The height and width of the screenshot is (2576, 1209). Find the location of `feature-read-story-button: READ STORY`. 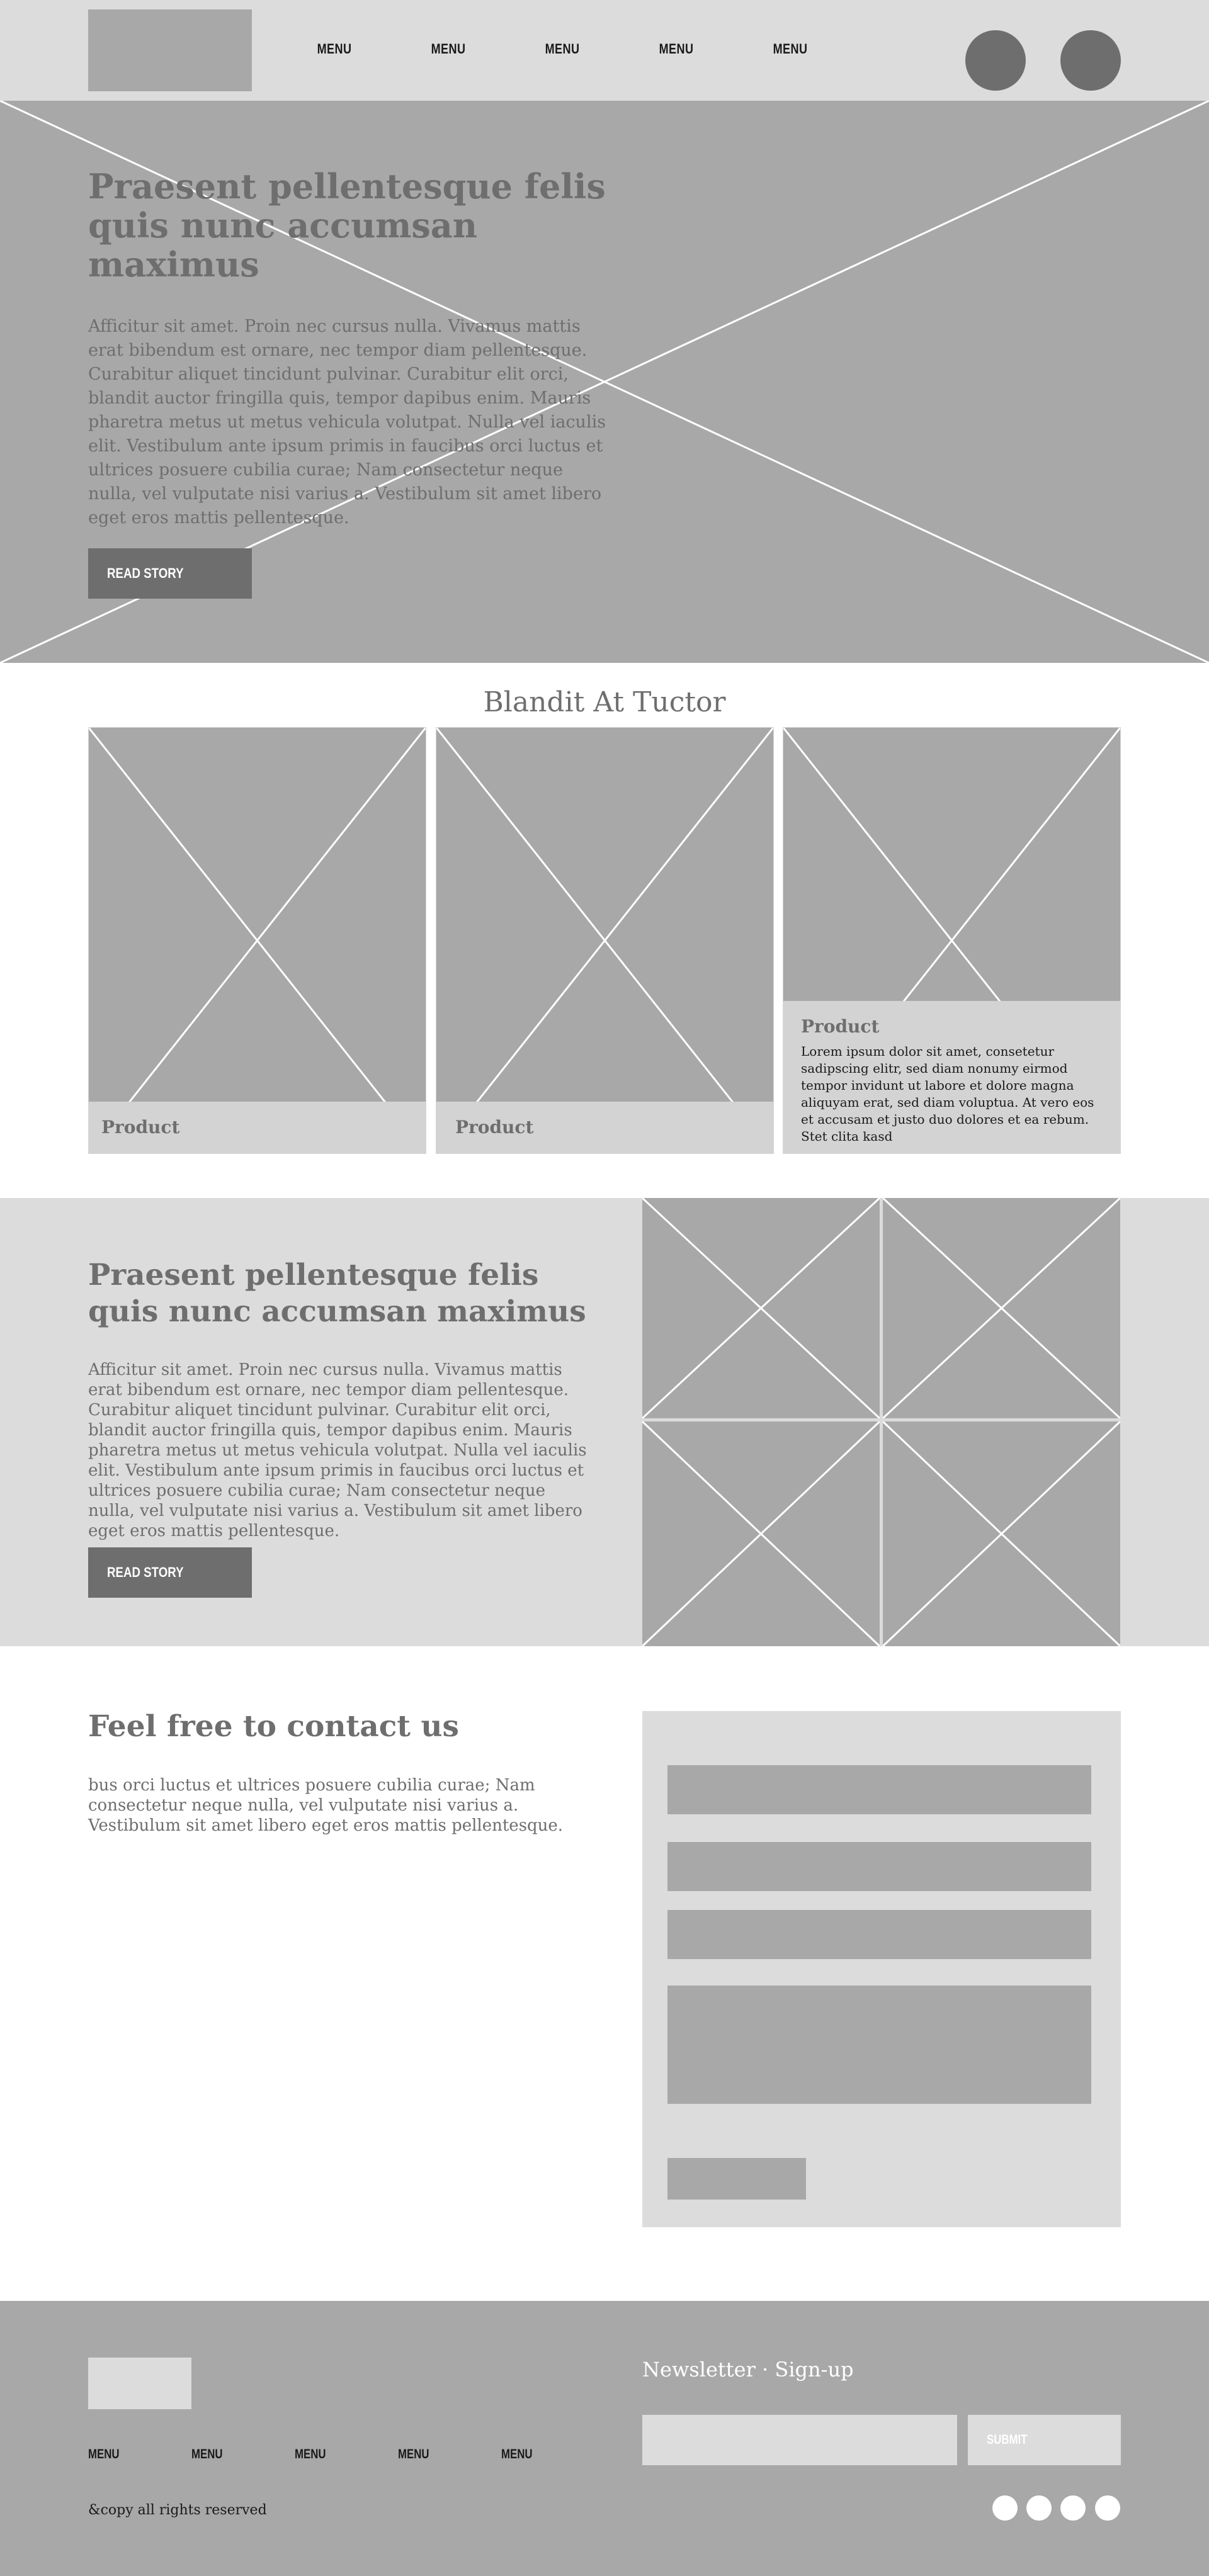

feature-read-story-button: READ STORY is located at coordinates (170, 1572).